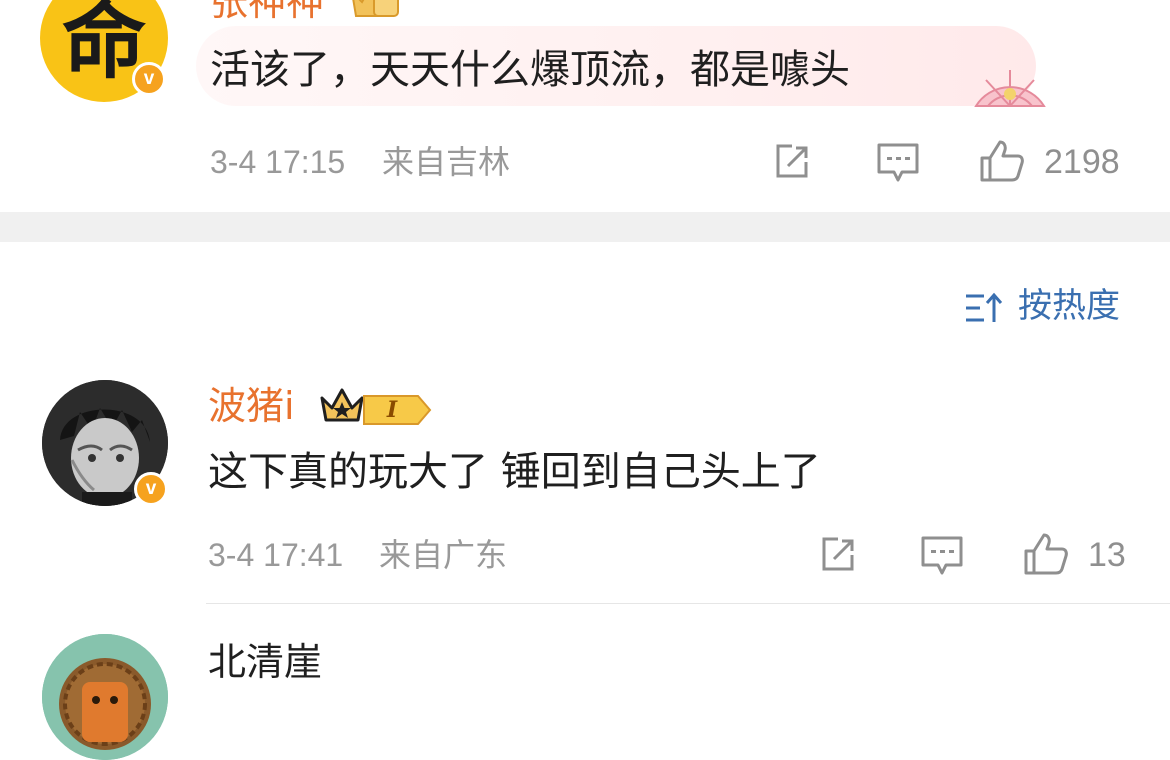  Describe the element at coordinates (585, 227) in the screenshot. I see `section-separator` at that location.